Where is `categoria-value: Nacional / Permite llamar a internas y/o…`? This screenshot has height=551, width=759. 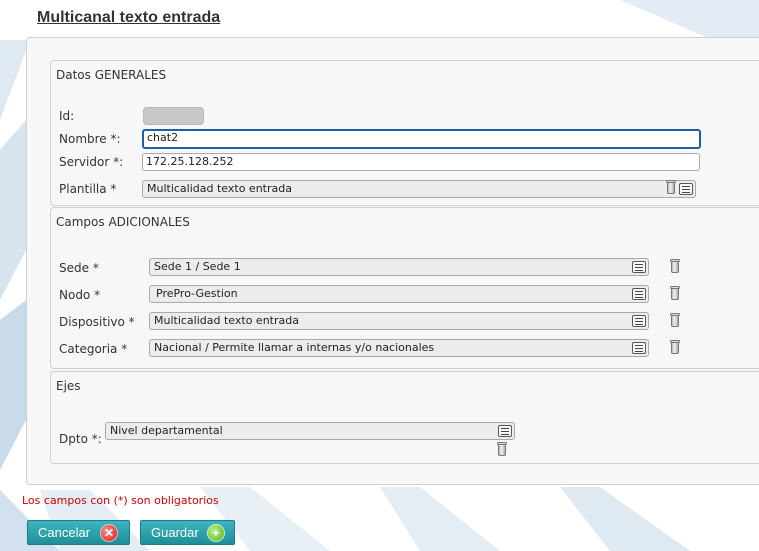
categoria-value: Nacional / Permite llamar a internas y/o… is located at coordinates (294, 347).